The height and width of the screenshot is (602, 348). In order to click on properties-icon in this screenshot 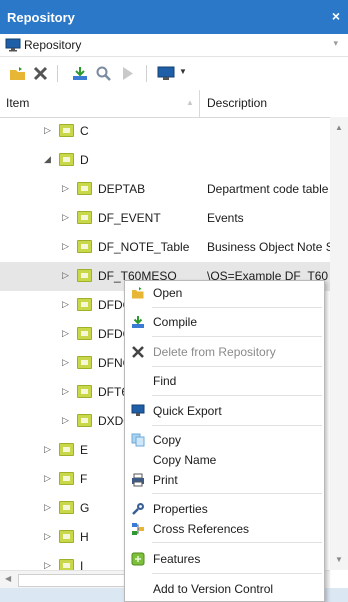, I will do `click(138, 509)`.